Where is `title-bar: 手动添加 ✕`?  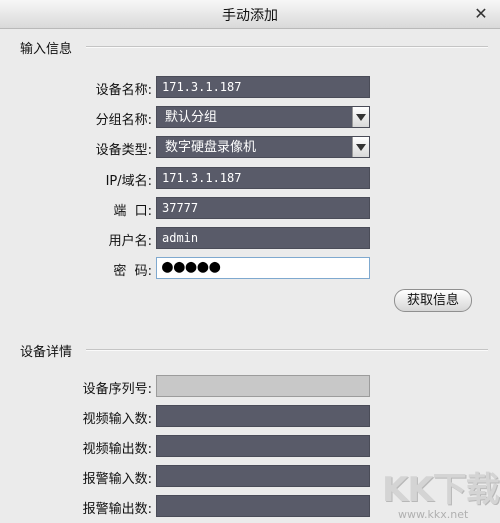
title-bar: 手动添加 ✕ is located at coordinates (250, 14).